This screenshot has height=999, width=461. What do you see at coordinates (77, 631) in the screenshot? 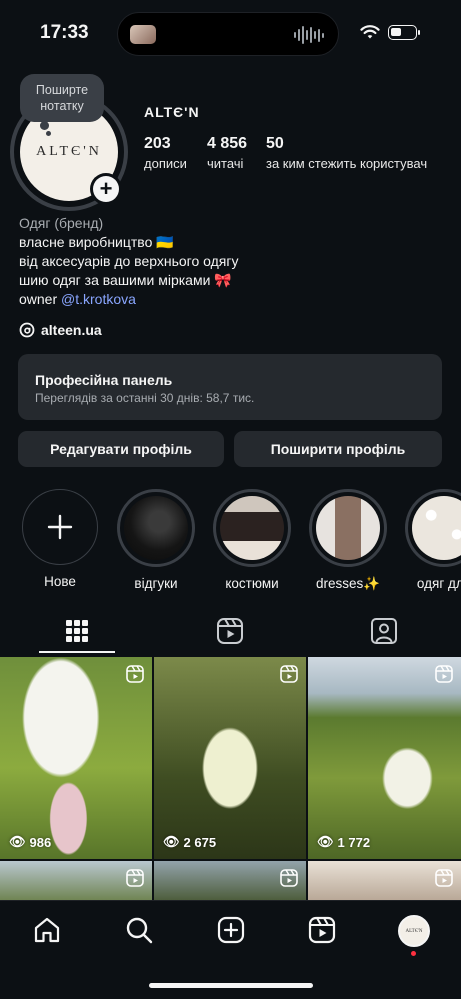
I see `grid-icon` at bounding box center [77, 631].